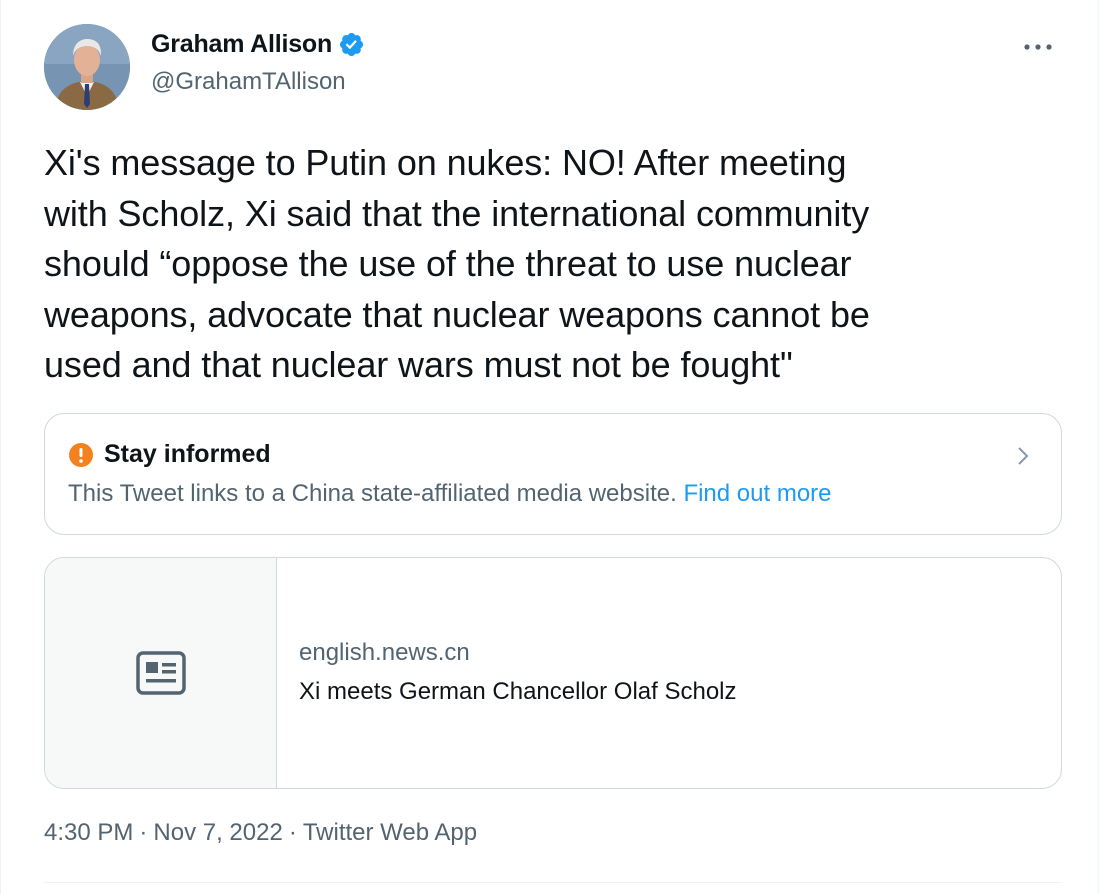 This screenshot has width=1099, height=894. I want to click on tweet-meta: 4:30 PM · Nov 7, 2022 · Twitter Web App, so click(260, 833).